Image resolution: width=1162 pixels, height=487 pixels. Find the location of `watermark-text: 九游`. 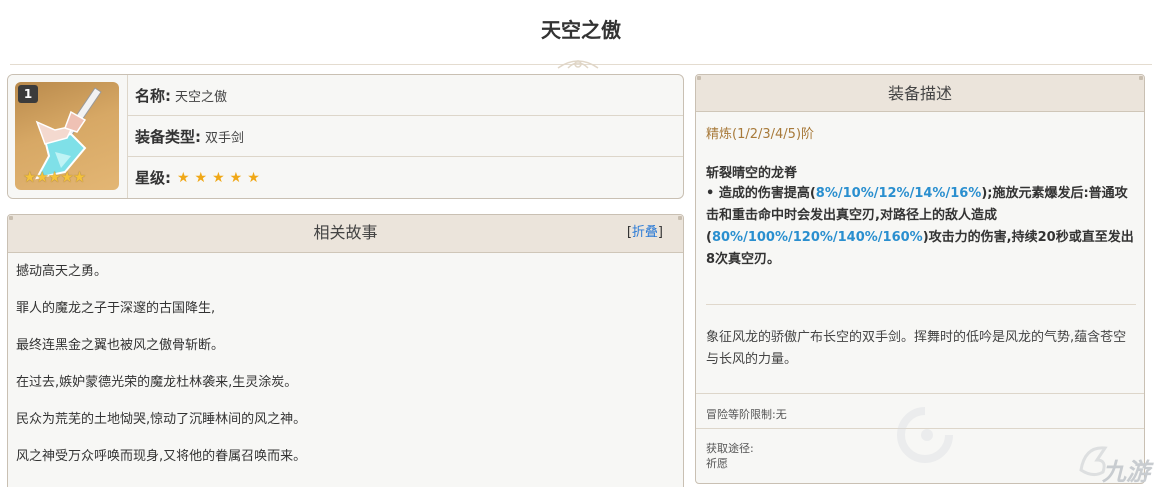

watermark-text: 九游 is located at coordinates (1126, 472).